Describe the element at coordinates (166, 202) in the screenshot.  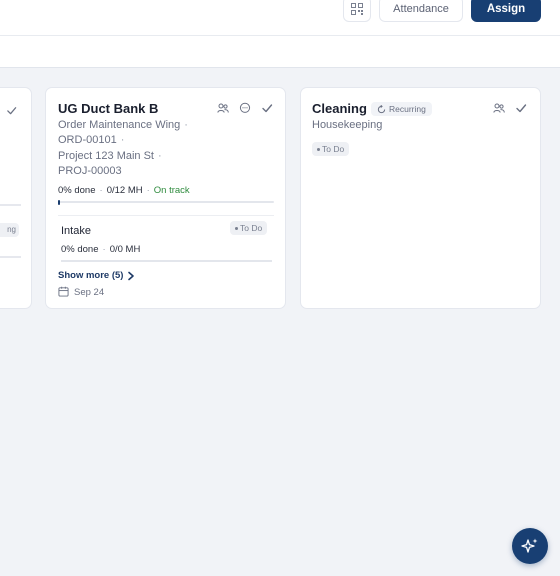
I see `progress-bar` at that location.